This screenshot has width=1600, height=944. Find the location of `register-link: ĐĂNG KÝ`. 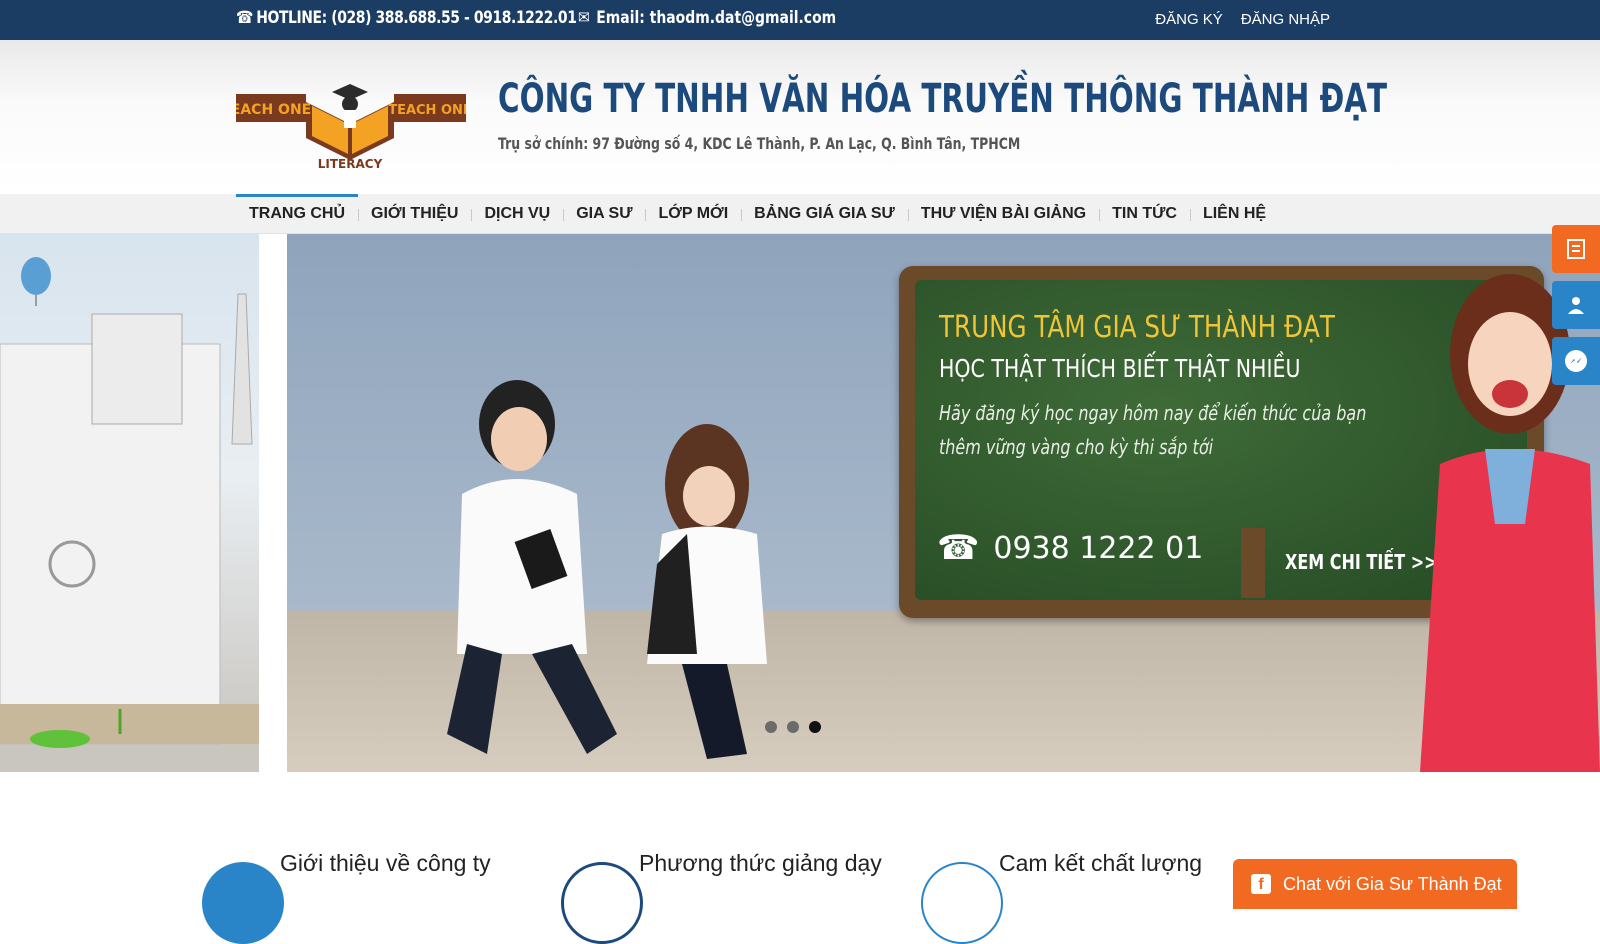

register-link: ĐĂNG KÝ is located at coordinates (1189, 19).